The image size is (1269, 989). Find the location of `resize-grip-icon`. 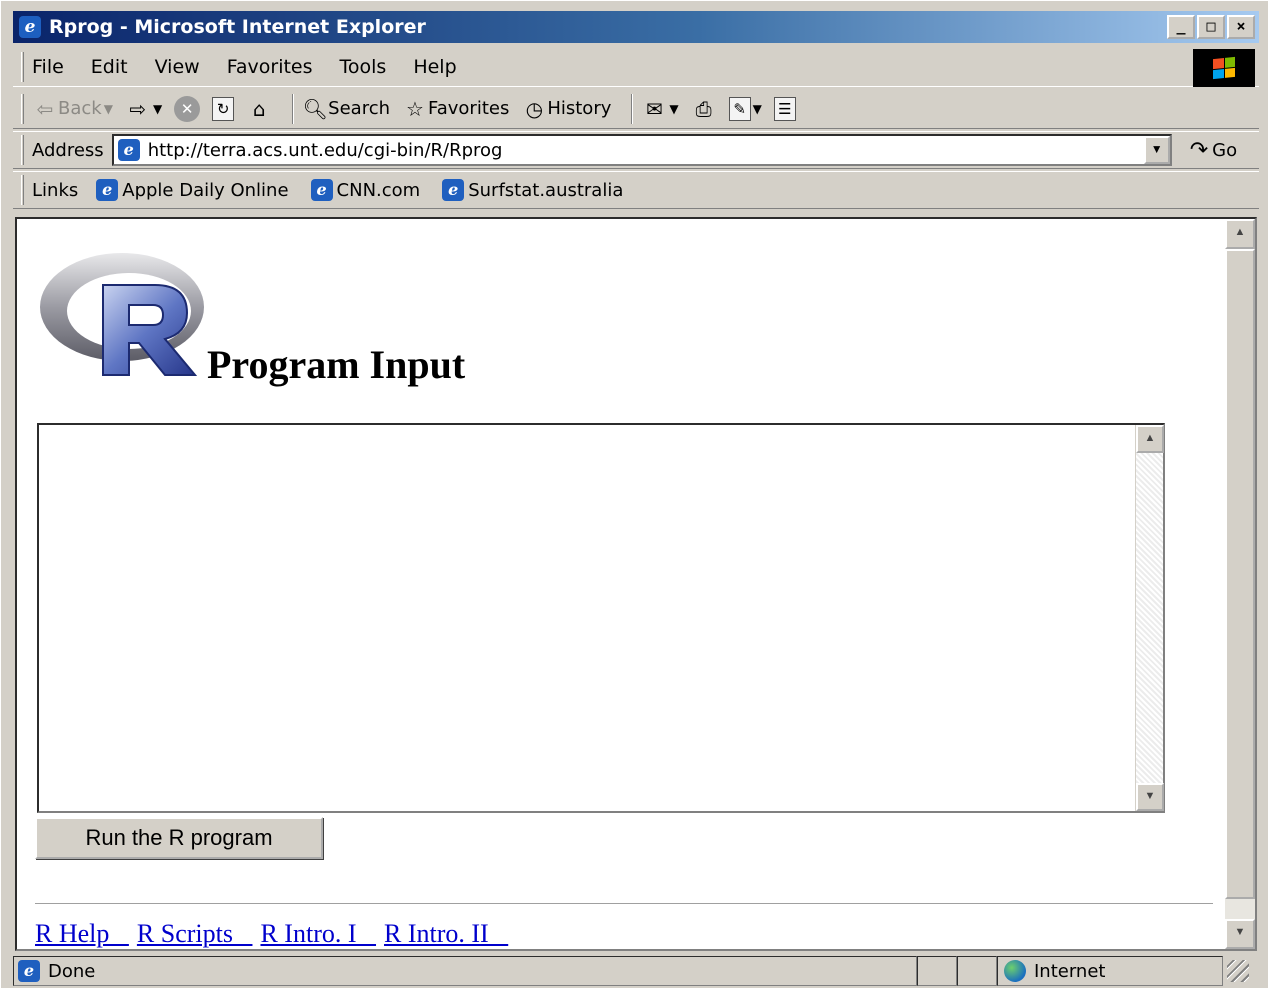

resize-grip-icon is located at coordinates (1238, 971).